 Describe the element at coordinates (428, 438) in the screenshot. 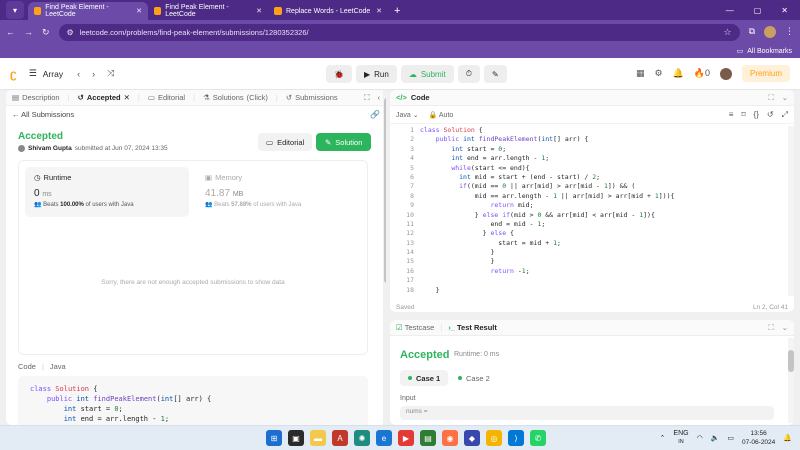

I see `store-icon: ▤` at that location.